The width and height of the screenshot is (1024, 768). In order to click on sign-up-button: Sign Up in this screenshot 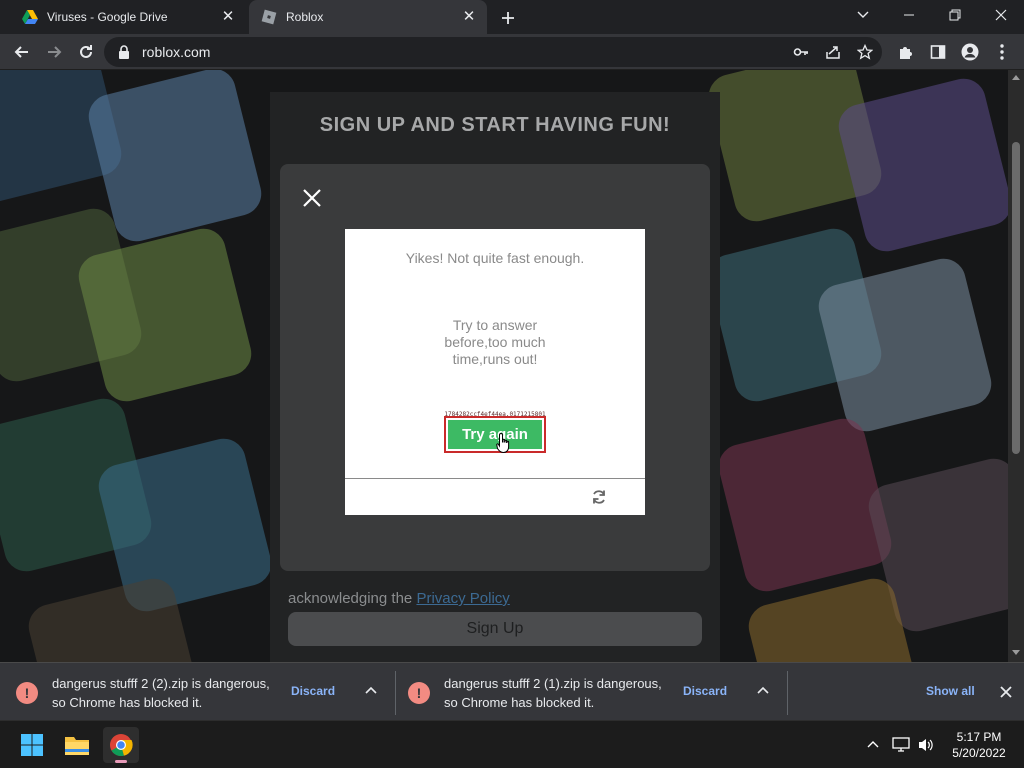, I will do `click(495, 629)`.